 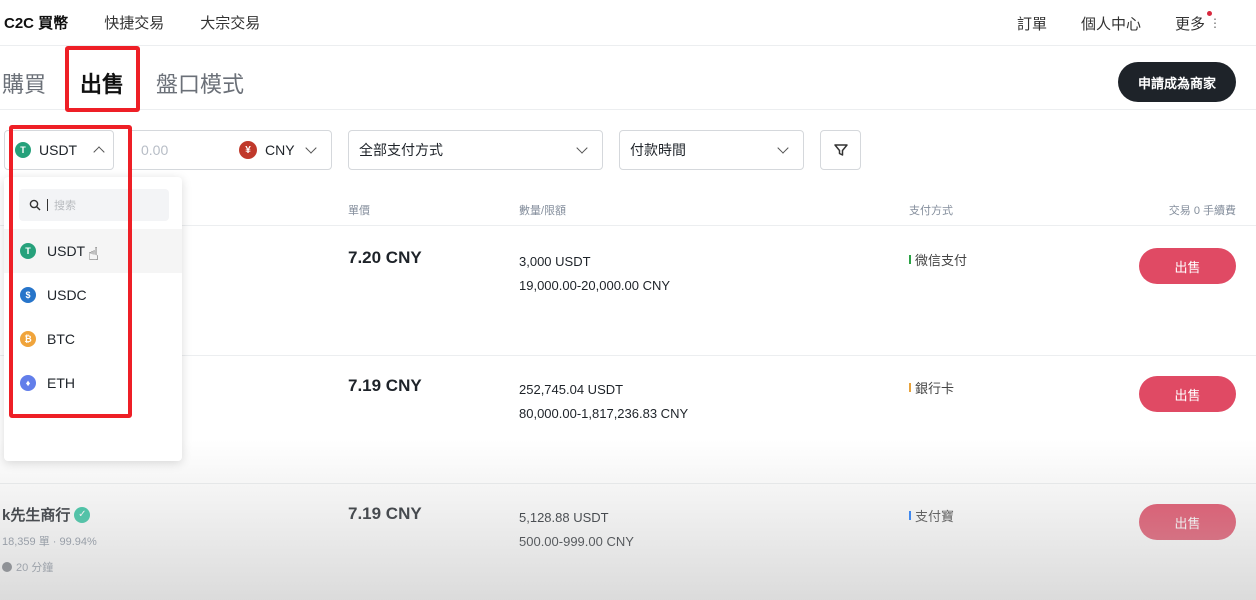 What do you see at coordinates (594, 274) in the screenshot?
I see `quantity-limit: 3,000 USDT 19,000.00-20,000.00 CNY` at bounding box center [594, 274].